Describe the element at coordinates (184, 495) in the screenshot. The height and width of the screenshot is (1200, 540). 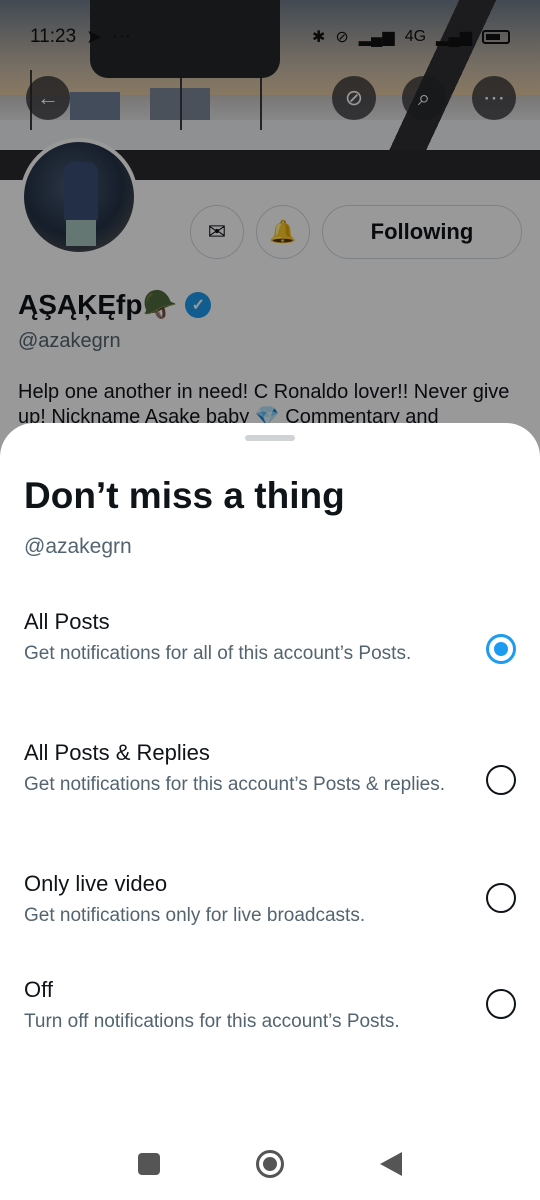
I see `sheet-title: Don’t miss a thing` at that location.